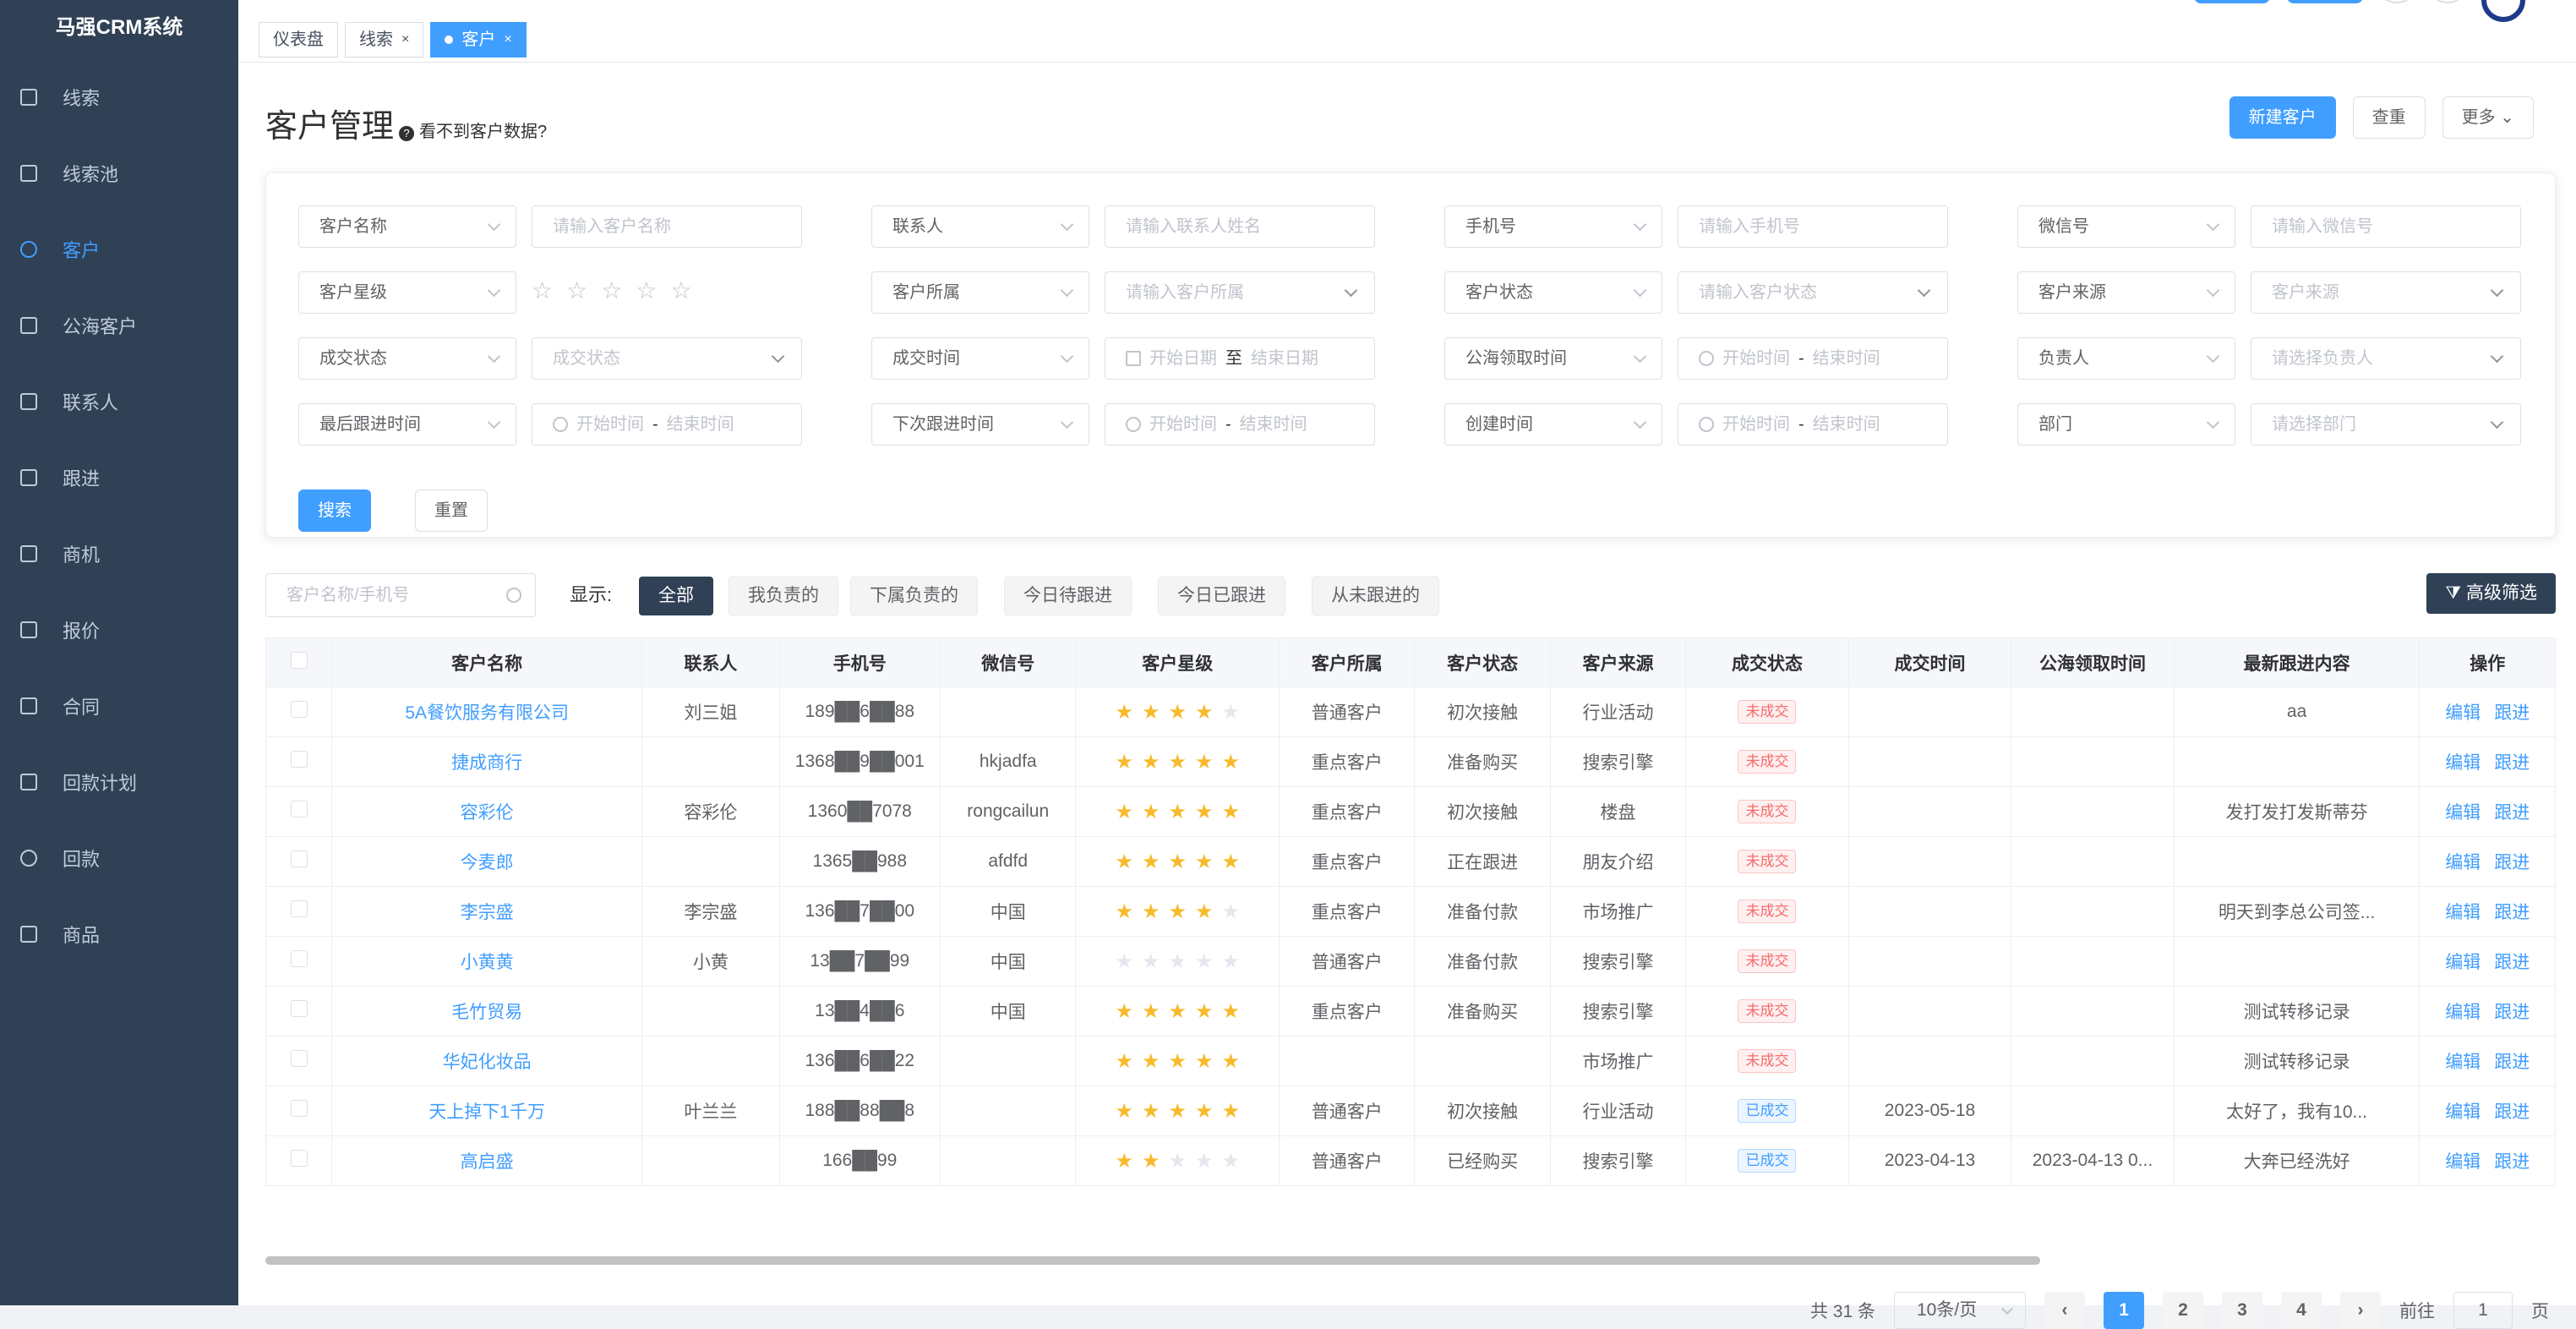 The width and height of the screenshot is (2576, 1329). Describe the element at coordinates (1240, 226) in the screenshot. I see `filter-field-input: 请输入联系人姓名` at that location.